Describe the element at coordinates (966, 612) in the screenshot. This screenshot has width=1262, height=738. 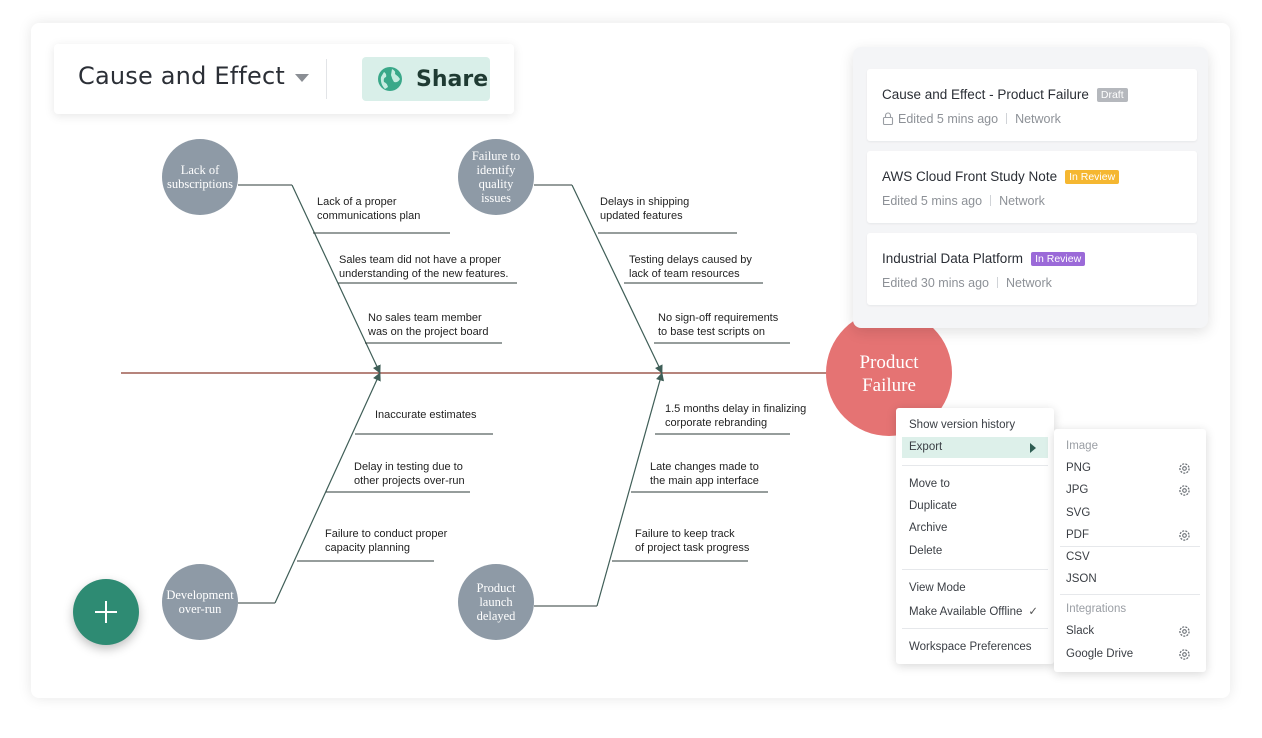
I see `menu-item-offline-label: Make Available Offline` at that location.